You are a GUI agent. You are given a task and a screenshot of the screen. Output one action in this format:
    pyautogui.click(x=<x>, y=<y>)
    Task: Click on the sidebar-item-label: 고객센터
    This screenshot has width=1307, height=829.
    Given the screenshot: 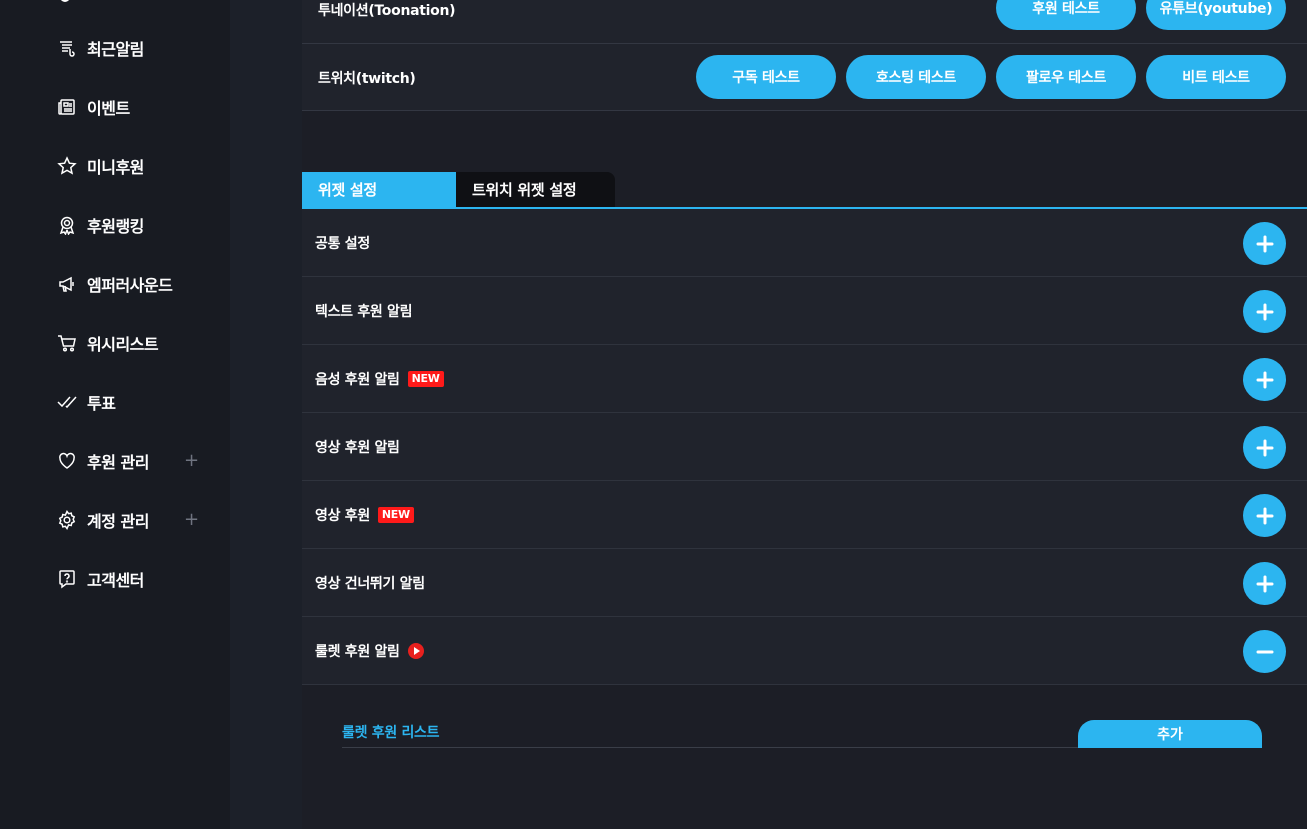 What is the action you would take?
    pyautogui.click(x=115, y=580)
    